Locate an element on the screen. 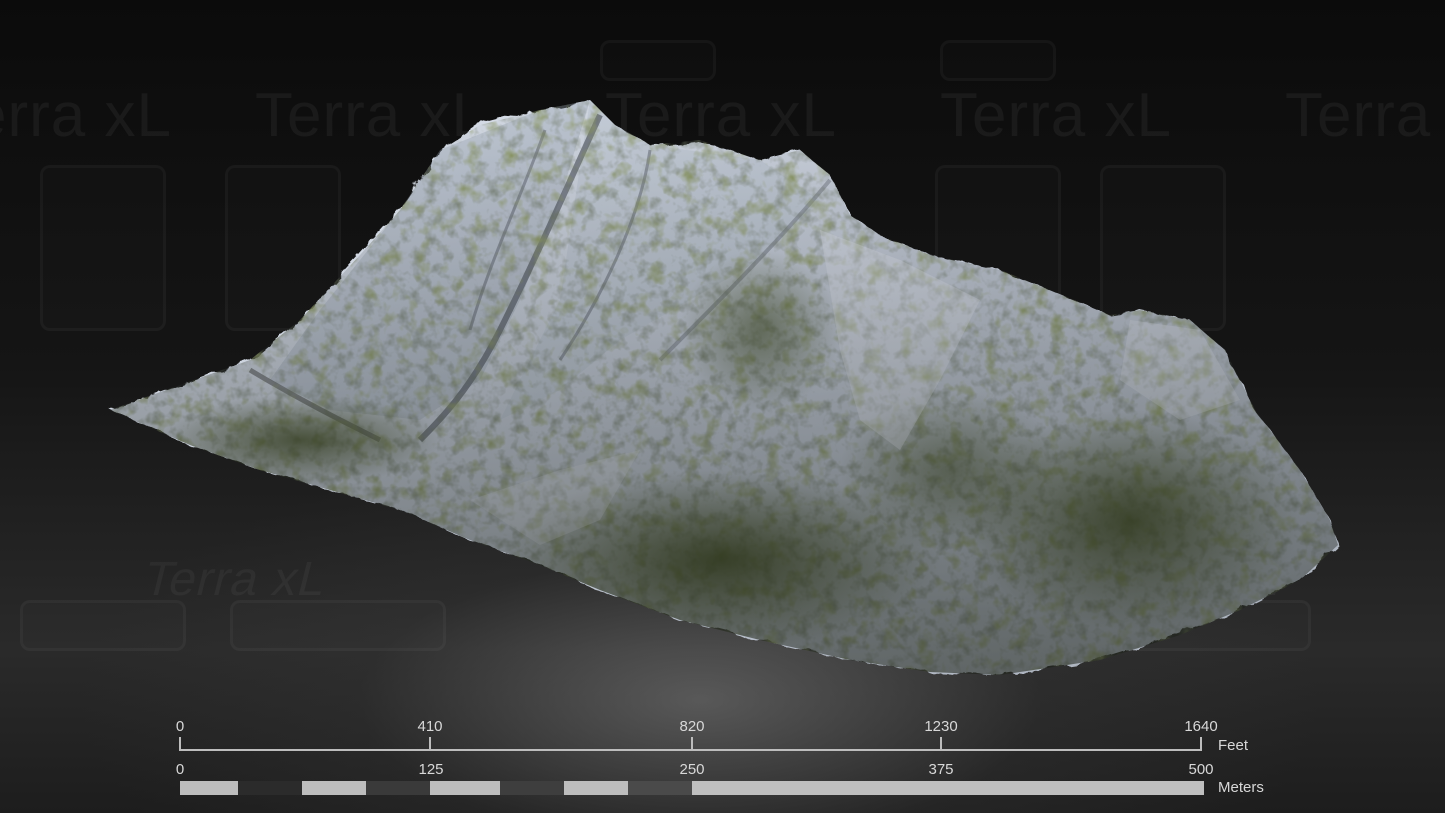 This screenshot has height=813, width=1445. feet-tick-label: 820 is located at coordinates (692, 726).